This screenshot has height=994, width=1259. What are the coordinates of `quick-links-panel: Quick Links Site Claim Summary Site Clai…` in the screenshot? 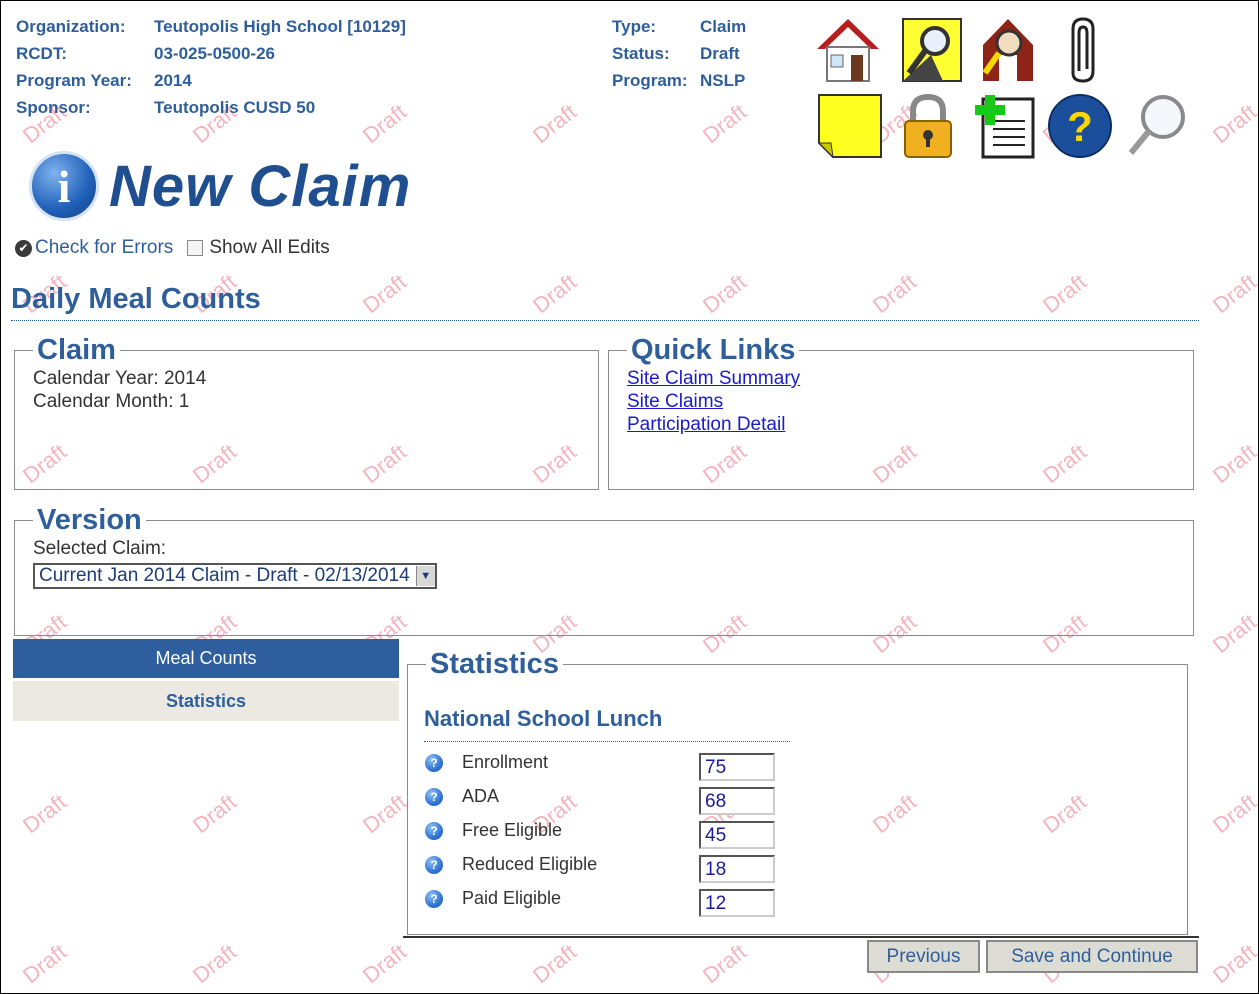 It's located at (901, 412).